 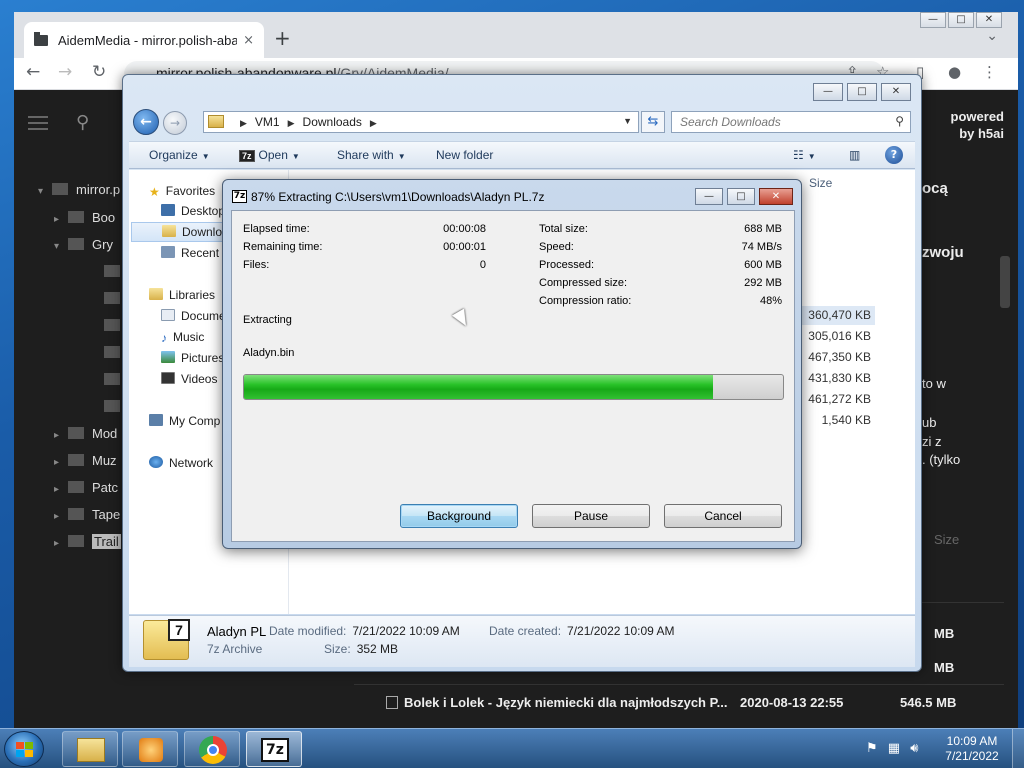 What do you see at coordinates (193, 316) in the screenshot?
I see `nav-documents: Docume` at bounding box center [193, 316].